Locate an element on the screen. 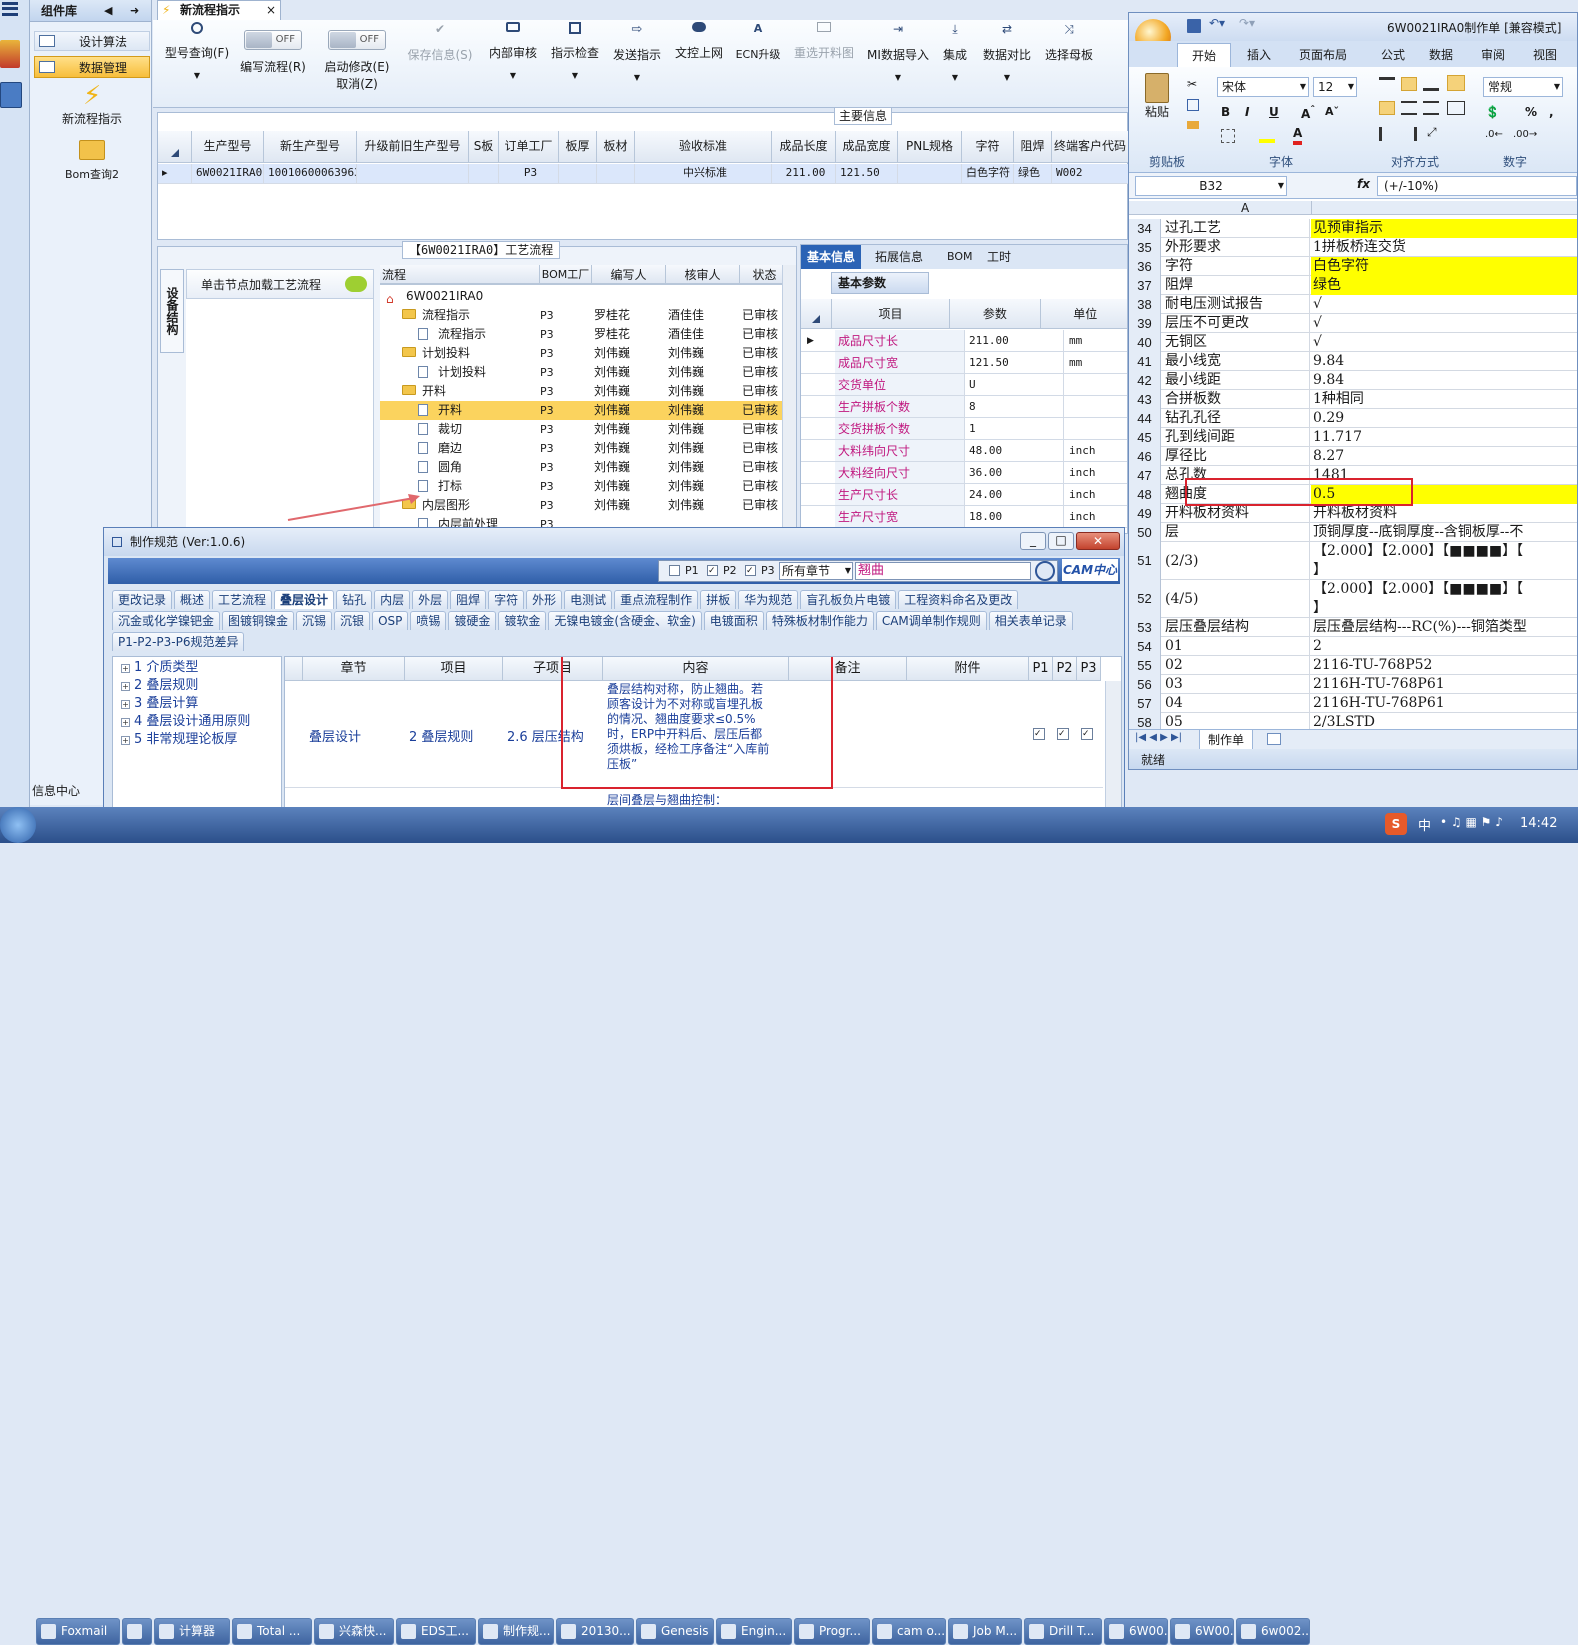  align-top-icon is located at coordinates (1387, 84).